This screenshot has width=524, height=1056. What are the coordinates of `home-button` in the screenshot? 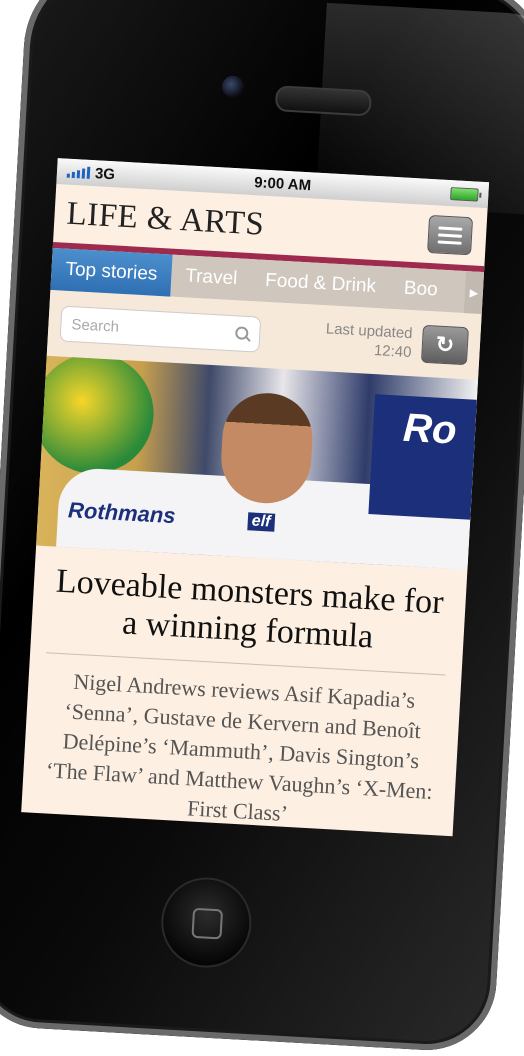 It's located at (206, 923).